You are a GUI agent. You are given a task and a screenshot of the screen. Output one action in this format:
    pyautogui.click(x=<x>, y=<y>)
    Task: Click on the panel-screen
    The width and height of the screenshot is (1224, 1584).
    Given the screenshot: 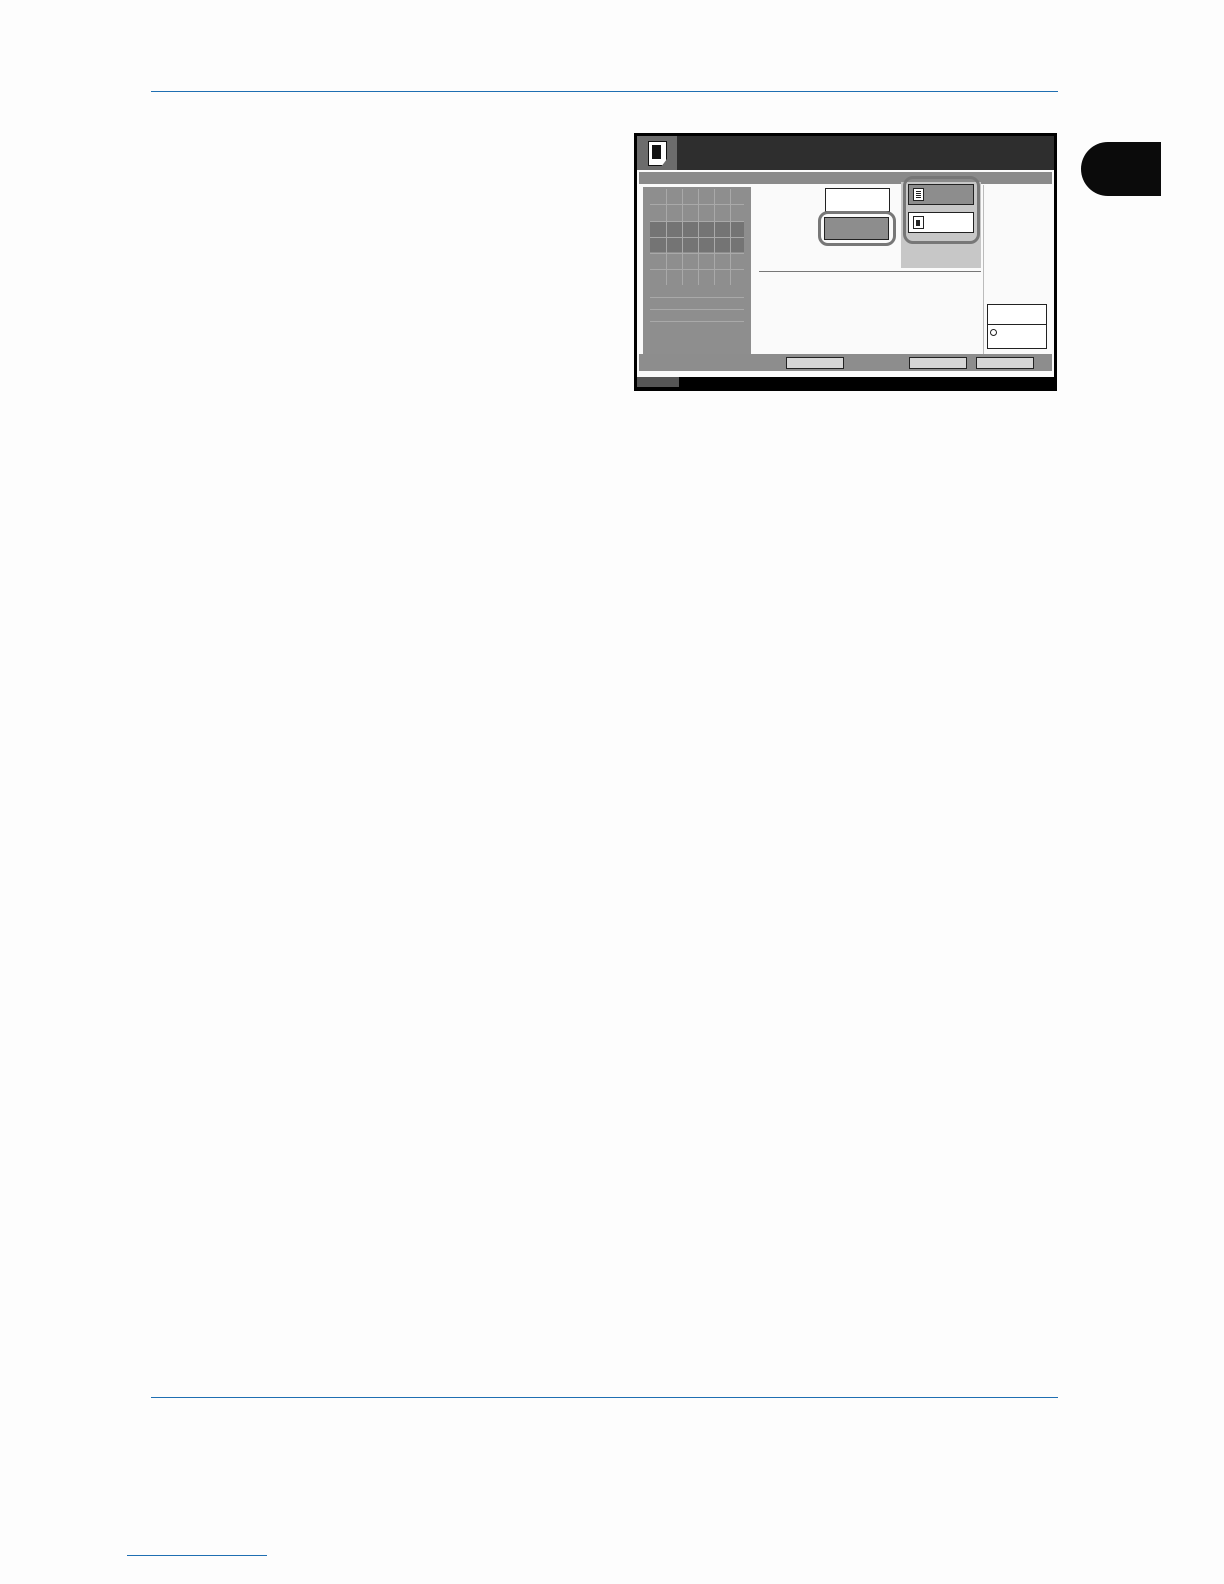 What is the action you would take?
    pyautogui.click(x=845, y=278)
    